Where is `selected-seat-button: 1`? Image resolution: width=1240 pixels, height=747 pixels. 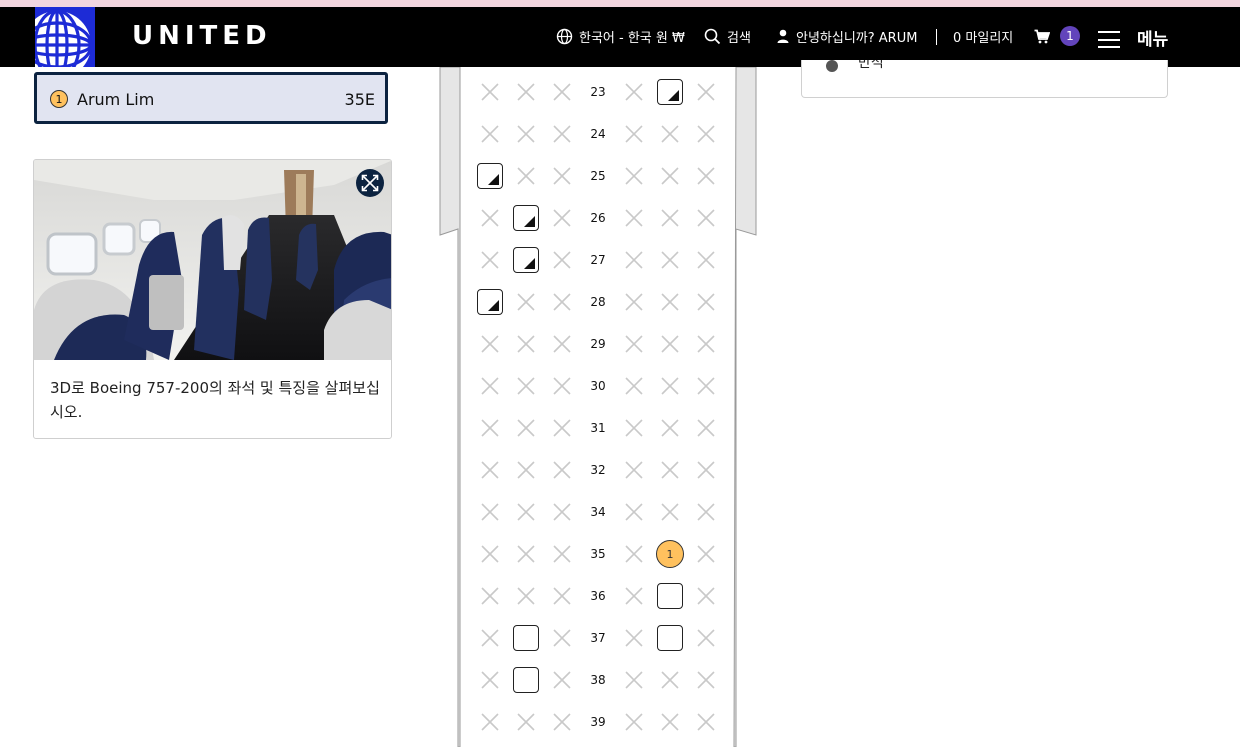 selected-seat-button: 1 is located at coordinates (670, 554).